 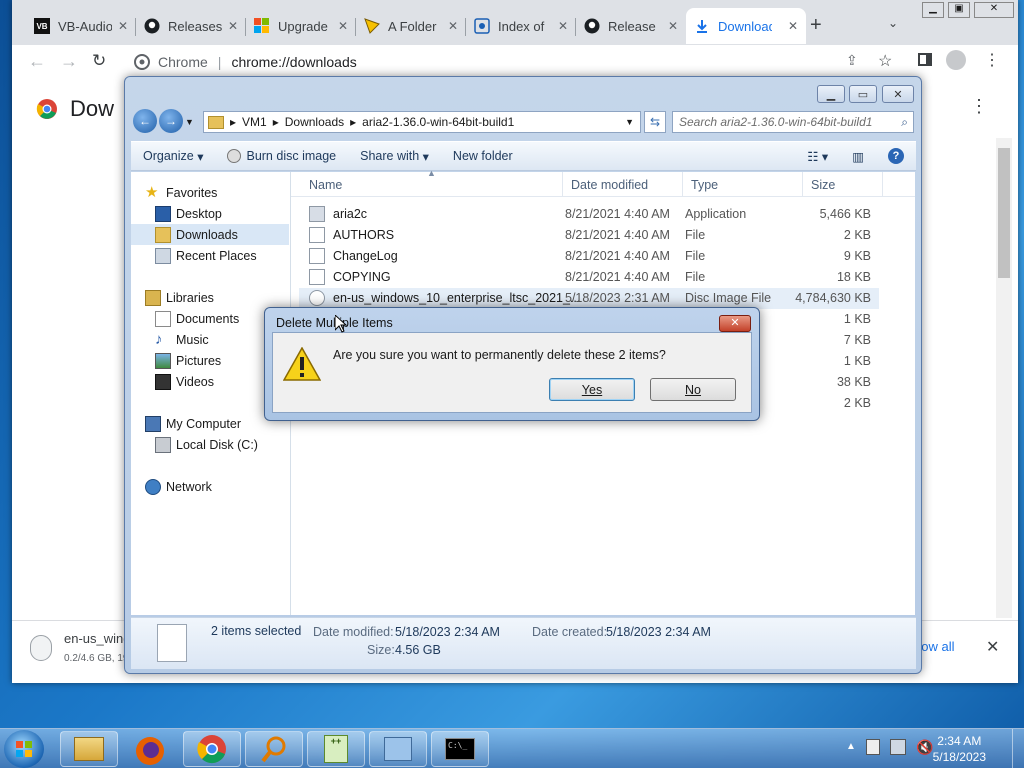 What do you see at coordinates (746, 26) in the screenshot?
I see `tab-downloads: Downloads ✕` at bounding box center [746, 26].